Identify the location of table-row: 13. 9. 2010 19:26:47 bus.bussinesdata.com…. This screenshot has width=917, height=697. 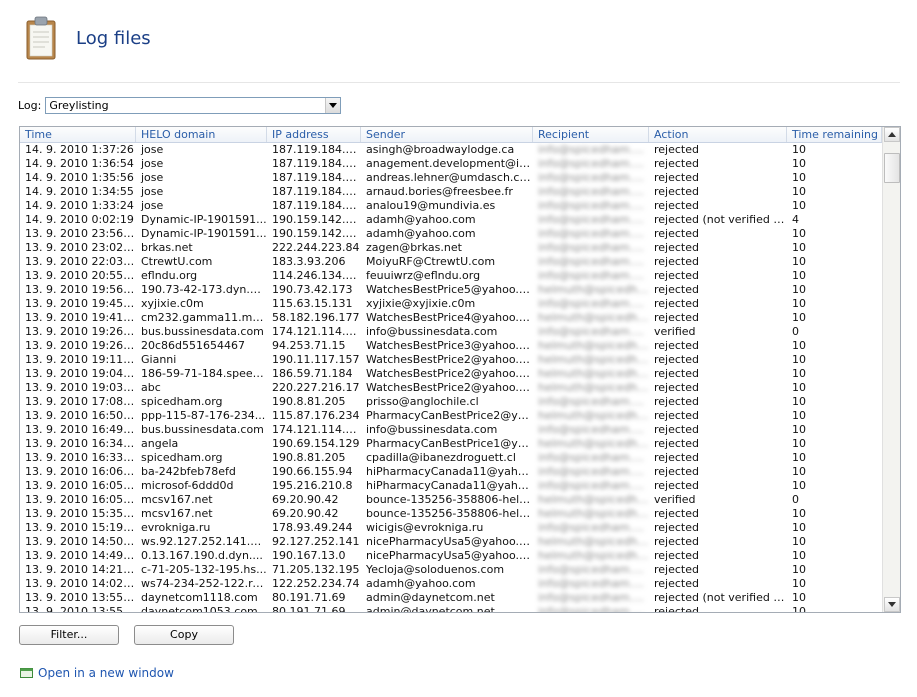
(451, 332).